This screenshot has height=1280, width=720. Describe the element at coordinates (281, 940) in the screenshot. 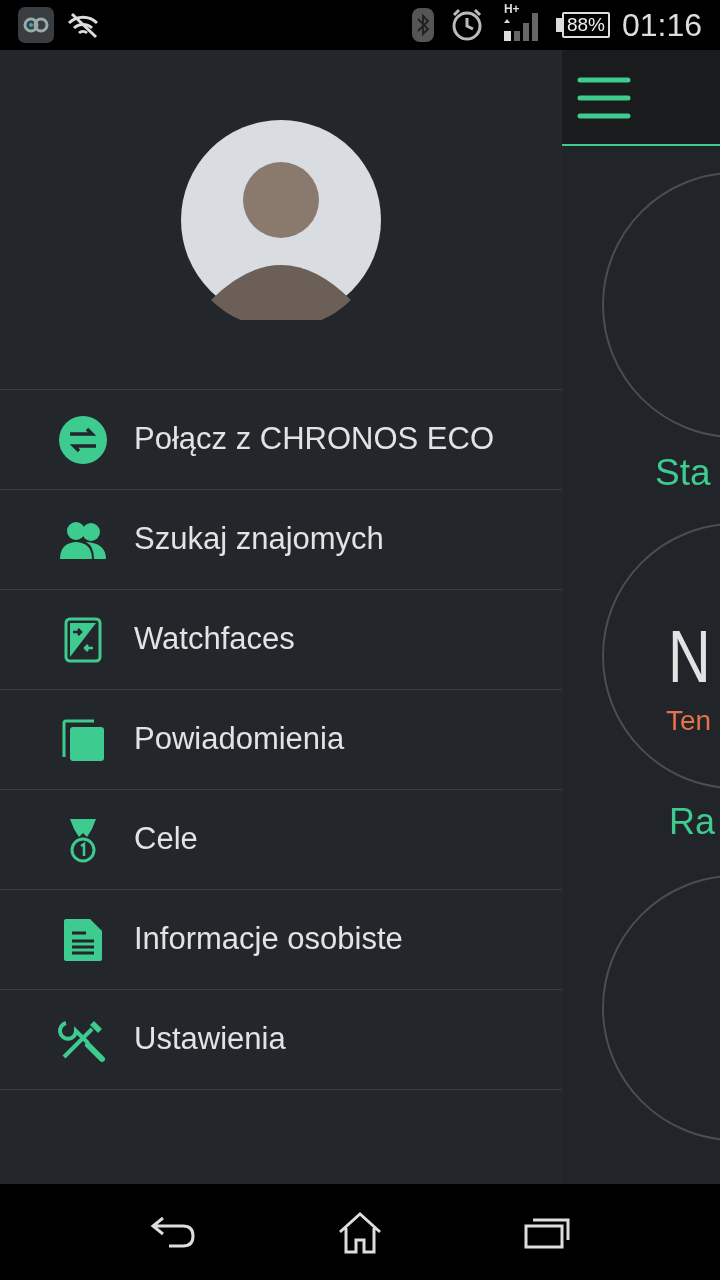

I see `menu-item: Informacje osobiste` at that location.